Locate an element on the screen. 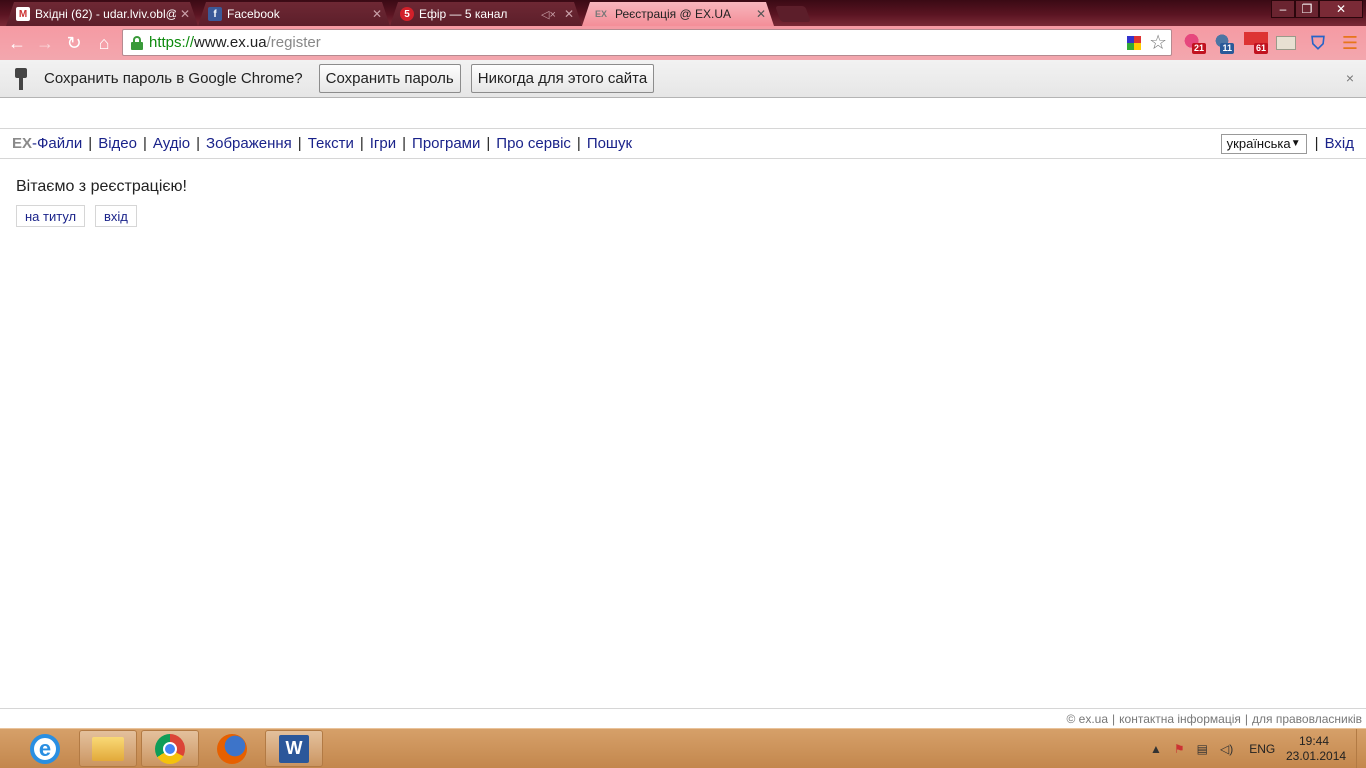 This screenshot has height=768, width=1366. tab-title: Реєстрація @ EX.UA is located at coordinates (673, 14).